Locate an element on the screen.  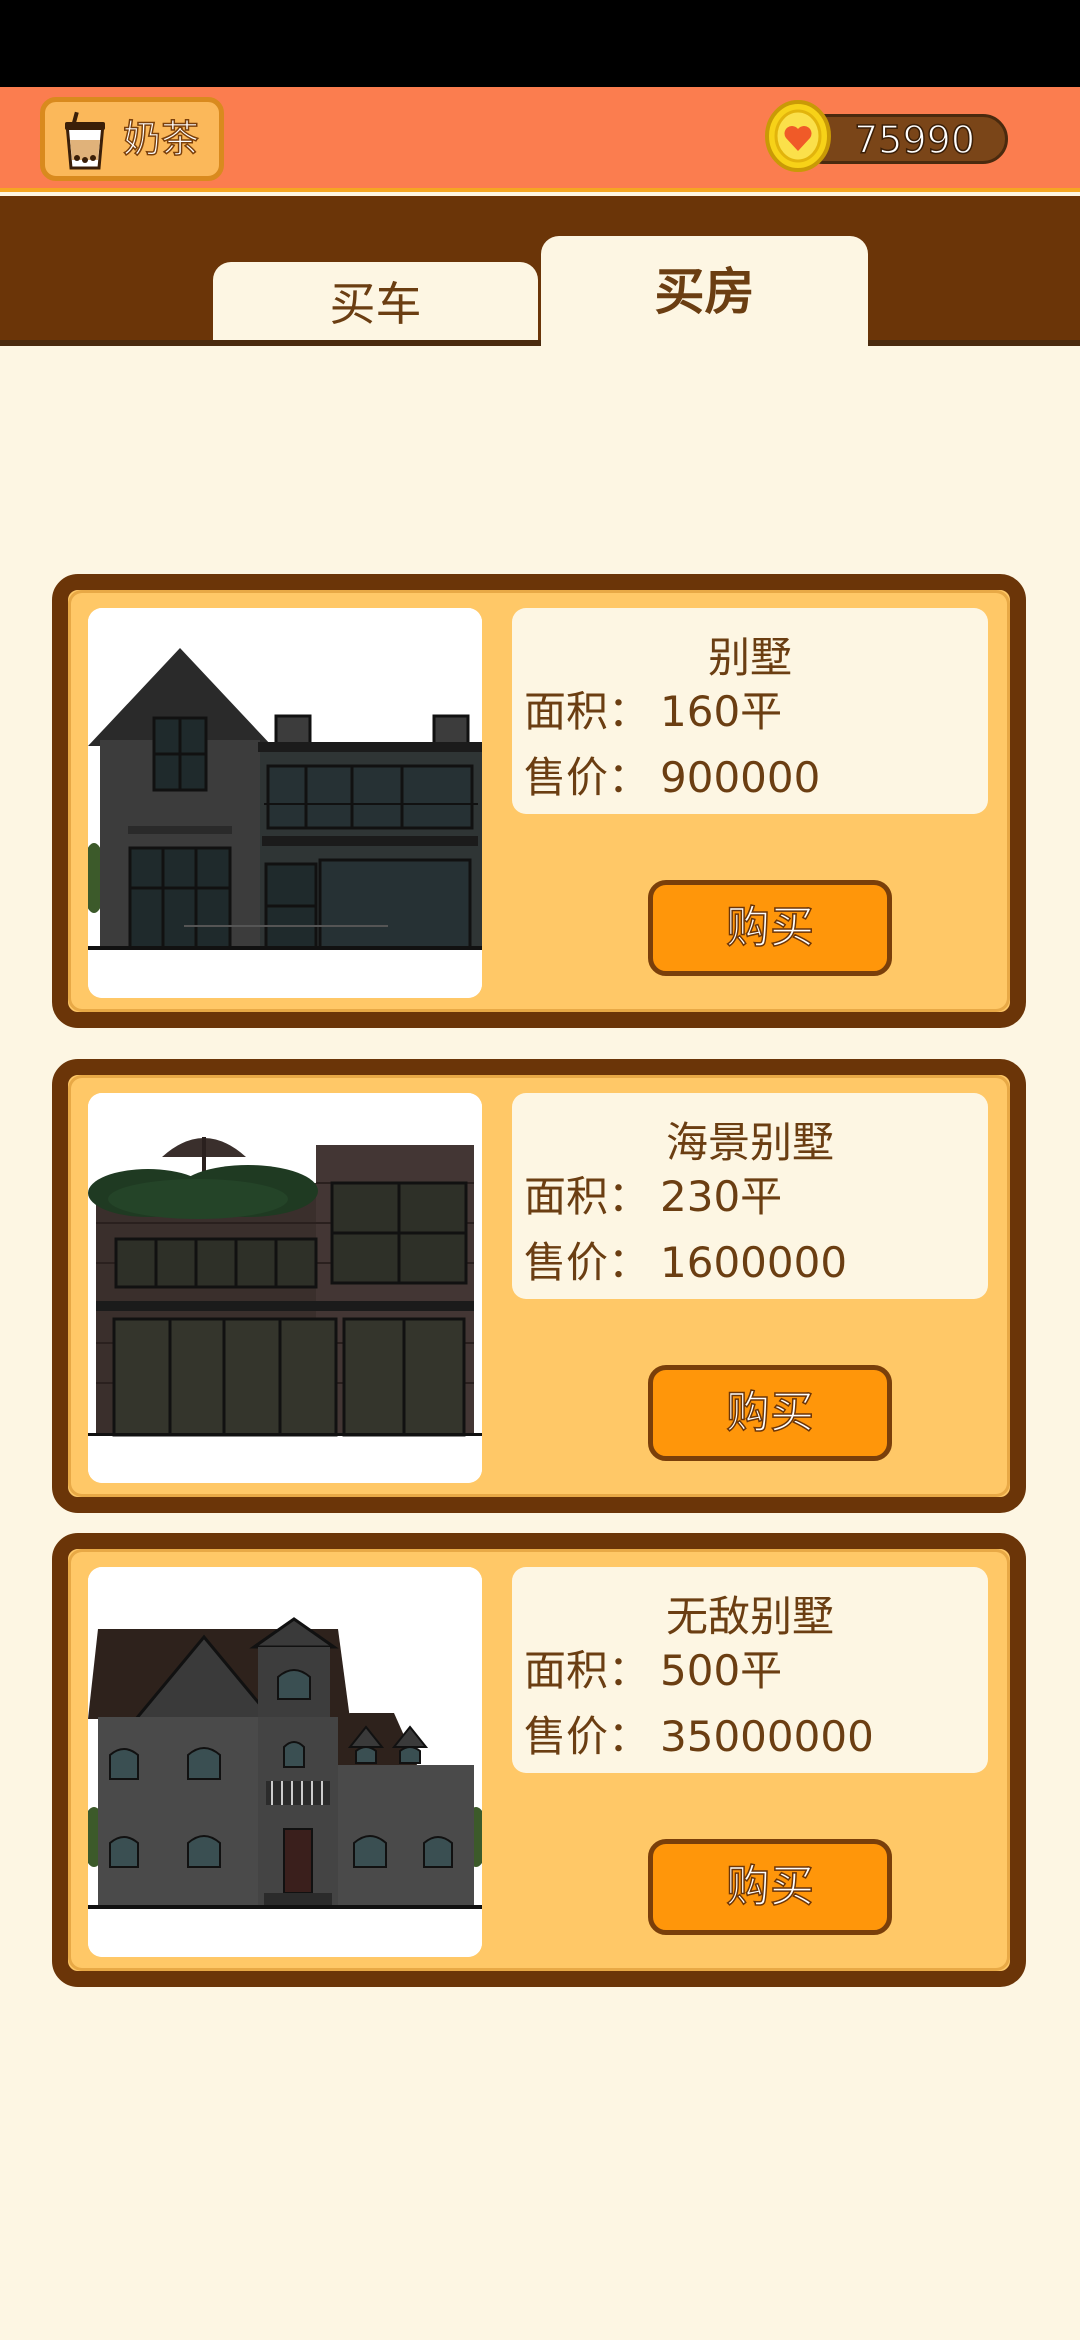
house-price: 售价： 35000000 is located at coordinates (699, 1733).